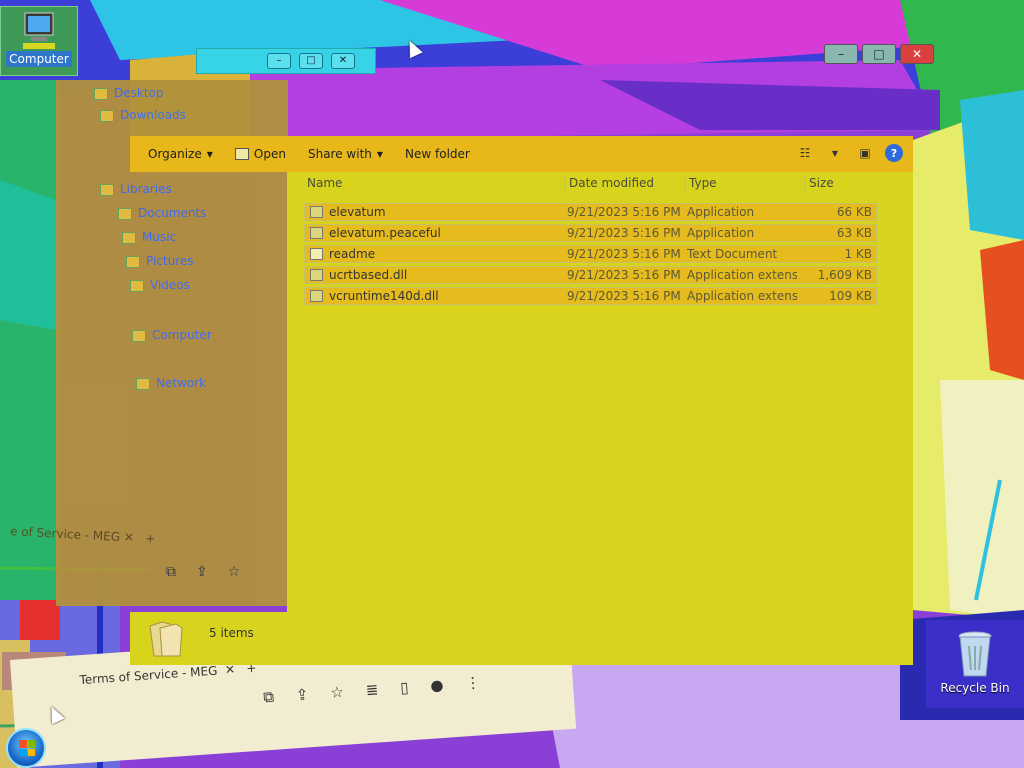 Image resolution: width=1024 pixels, height=768 pixels. Describe the element at coordinates (854, 212) in the screenshot. I see `file-size: 66 KB` at that location.